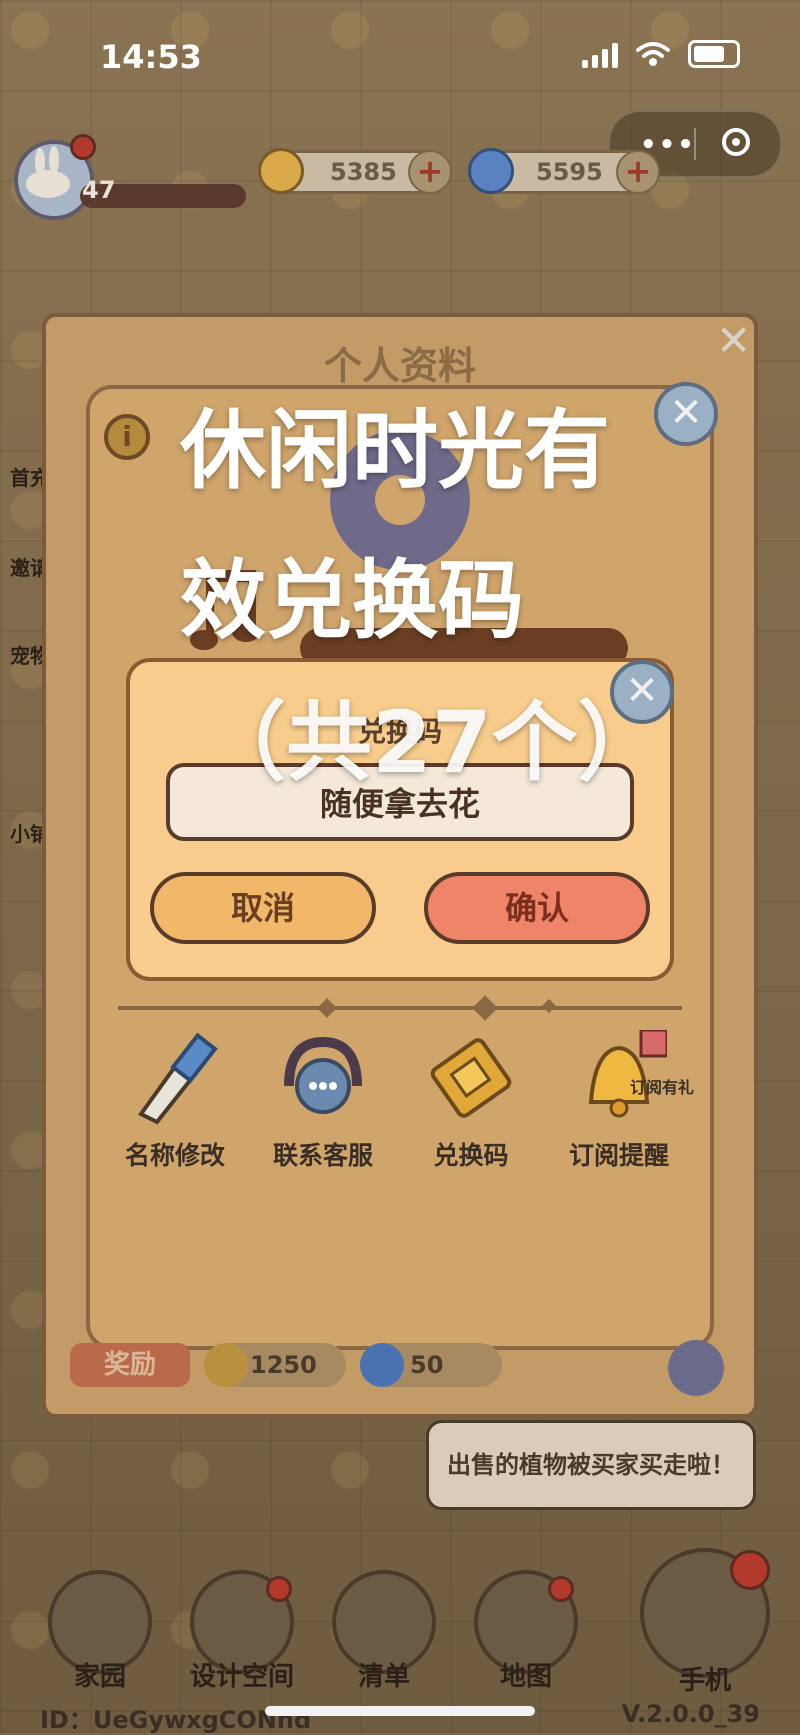 The width and height of the screenshot is (800, 1735). I want to click on level-number: 47, so click(99, 190).